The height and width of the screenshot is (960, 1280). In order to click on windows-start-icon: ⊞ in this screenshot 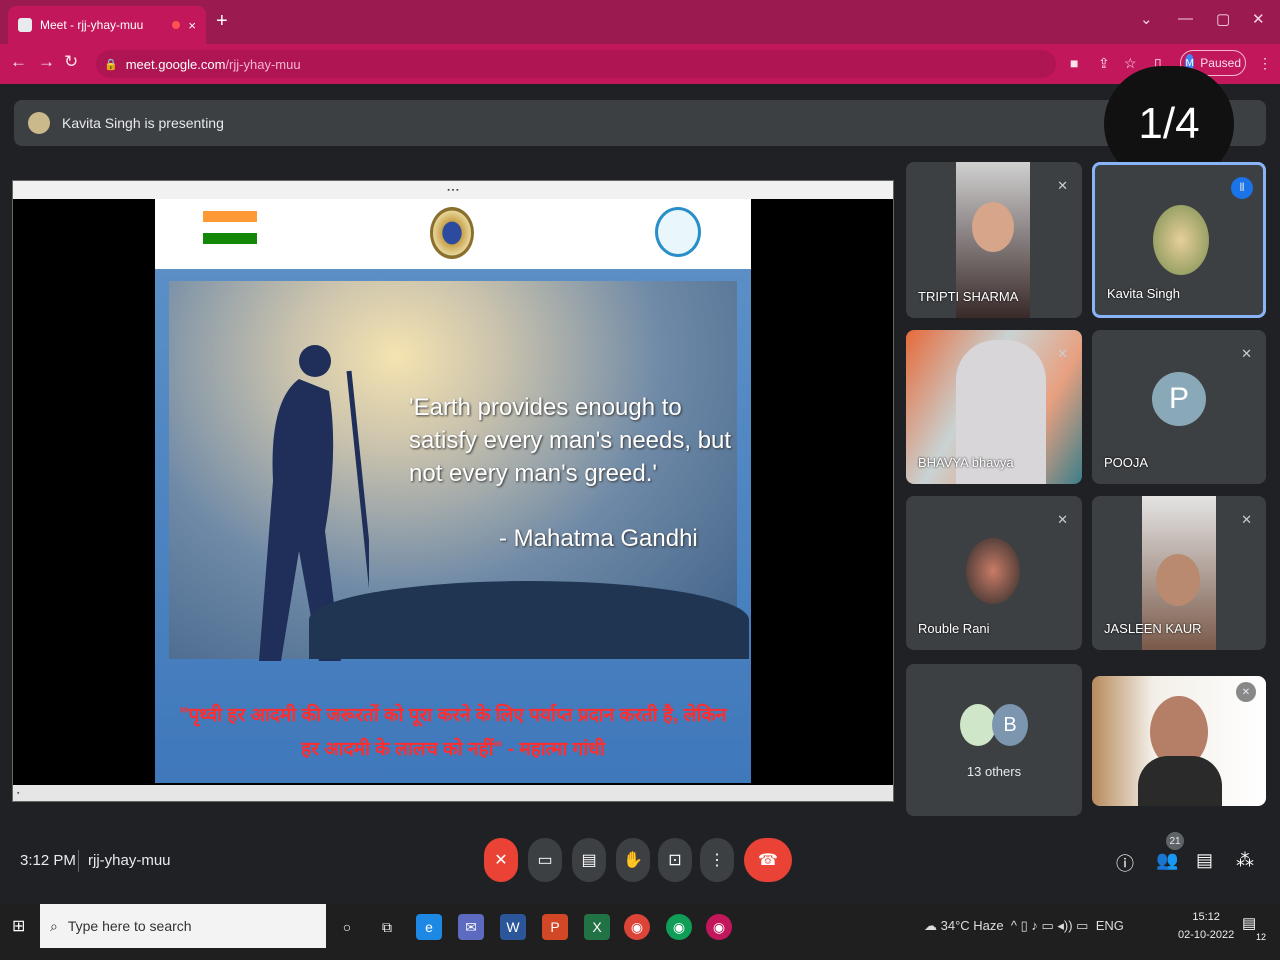, I will do `click(18, 926)`.